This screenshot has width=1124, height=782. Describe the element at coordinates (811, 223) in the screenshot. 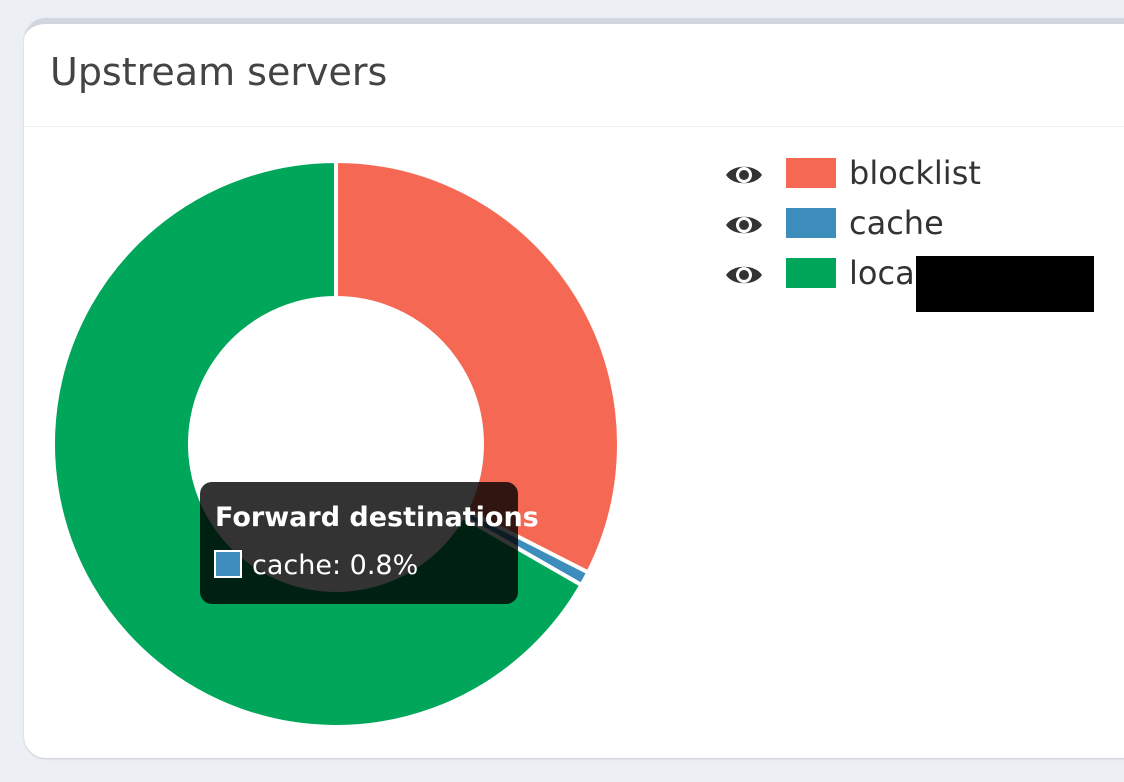

I see `legend-swatch-cache` at that location.